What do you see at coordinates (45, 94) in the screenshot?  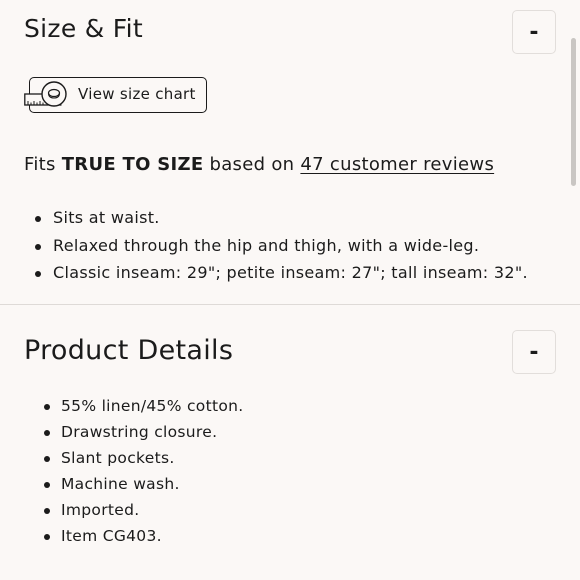 I see `measuring-tape-icon` at bounding box center [45, 94].